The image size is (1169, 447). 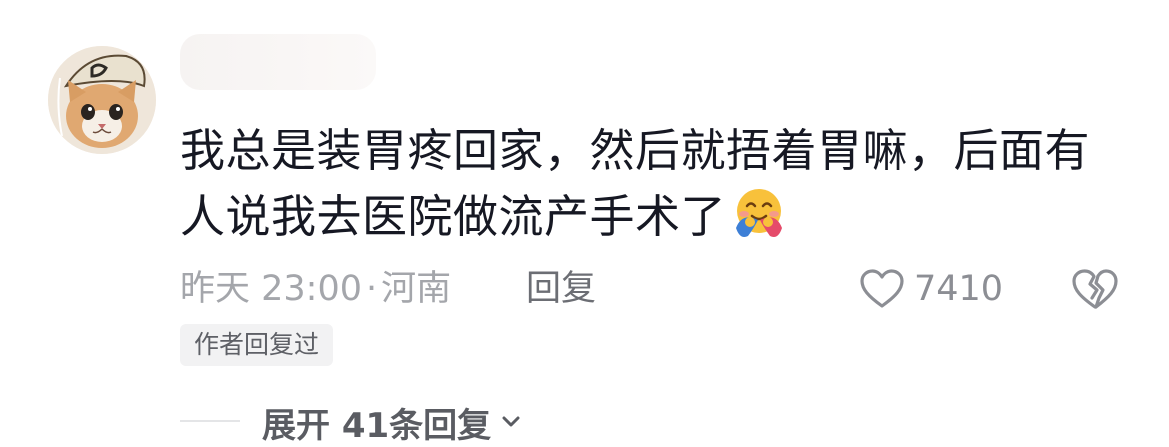 What do you see at coordinates (759, 213) in the screenshot?
I see `smiling-face-with-open-hands-emoji` at bounding box center [759, 213].